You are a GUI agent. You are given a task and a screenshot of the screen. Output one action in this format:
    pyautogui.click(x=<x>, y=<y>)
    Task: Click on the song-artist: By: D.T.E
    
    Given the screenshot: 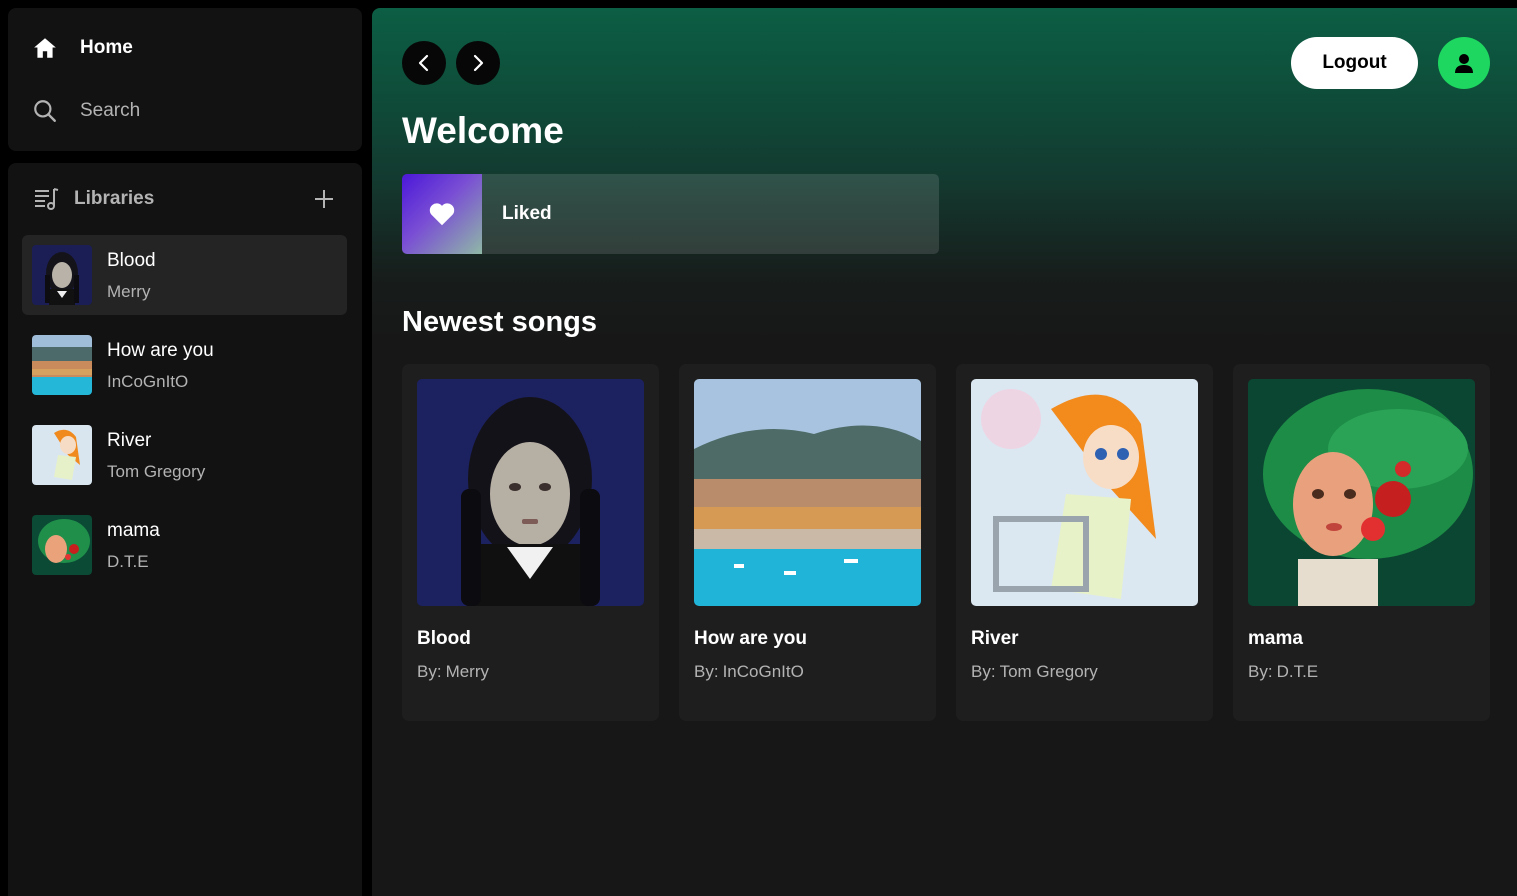 What is the action you would take?
    pyautogui.click(x=1283, y=671)
    